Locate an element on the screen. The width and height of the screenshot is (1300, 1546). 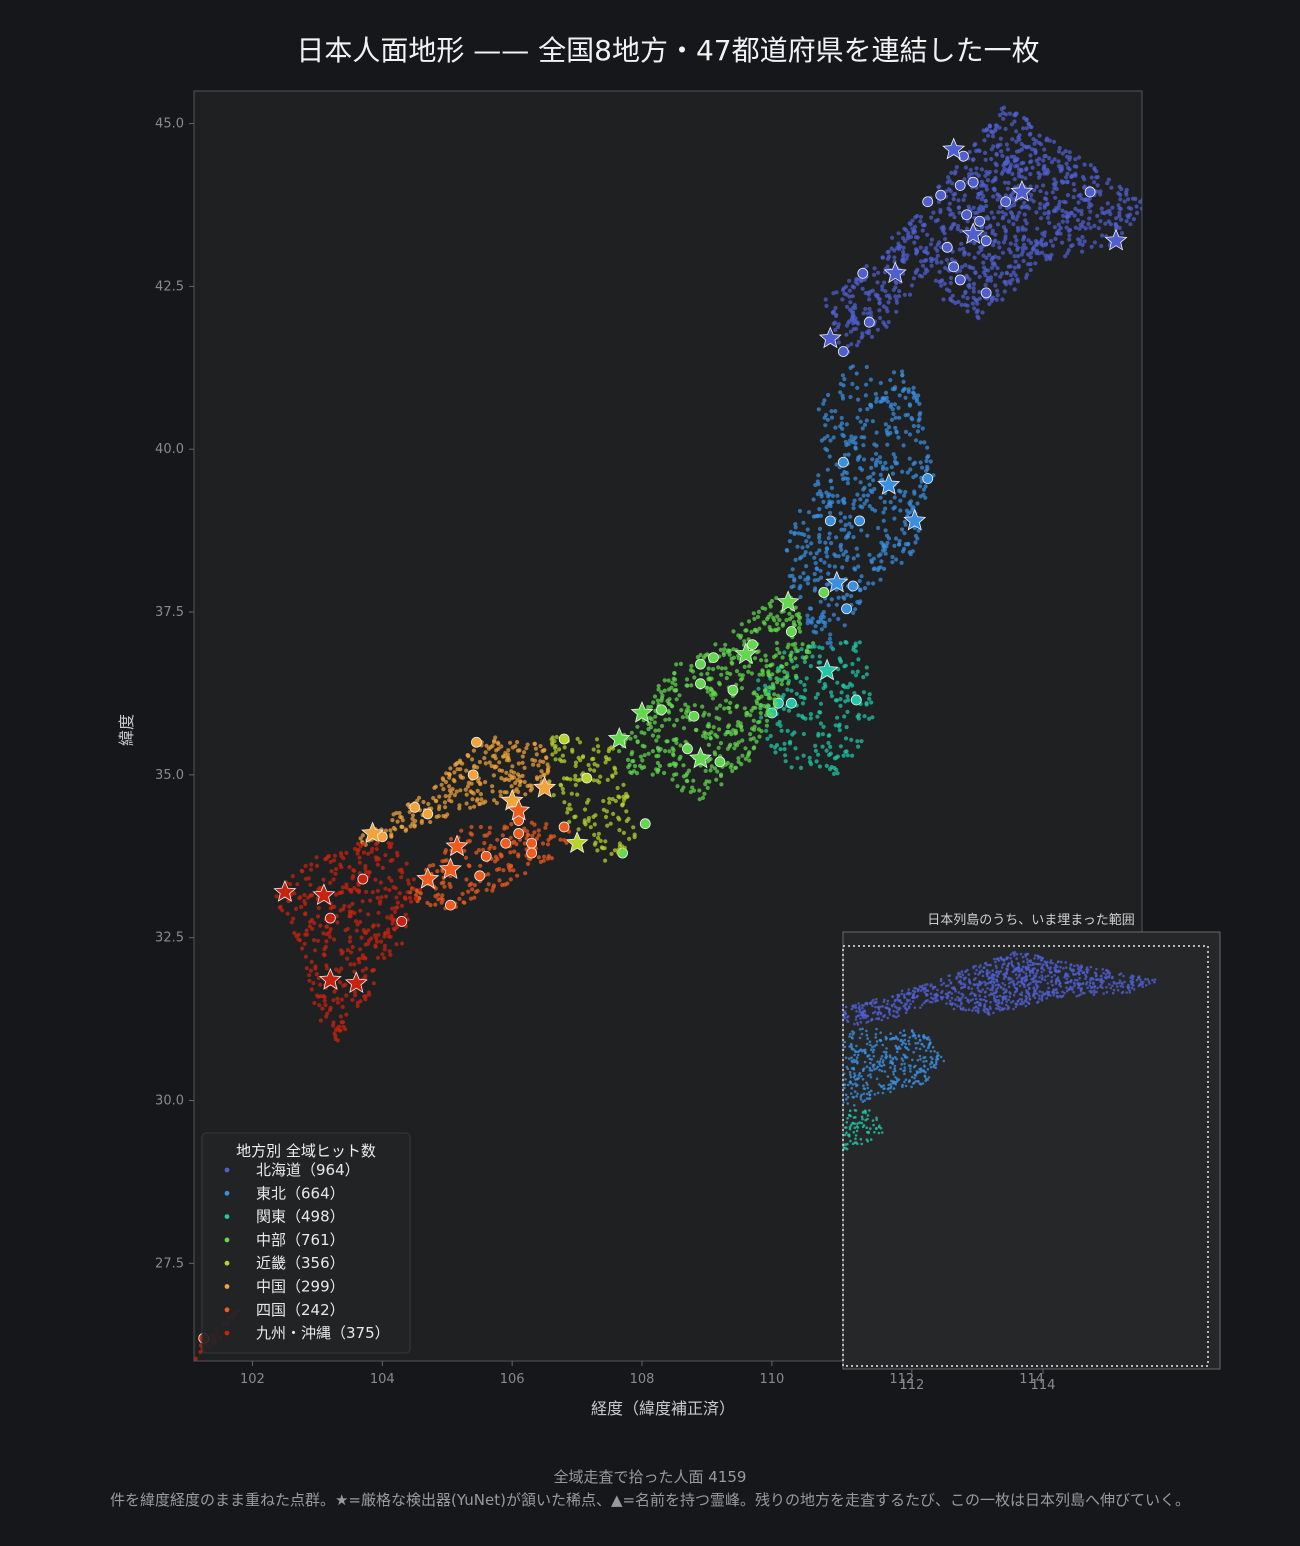
y-axis: 27.530.032.535.037.540.042.545.0 is located at coordinates (174, 694).